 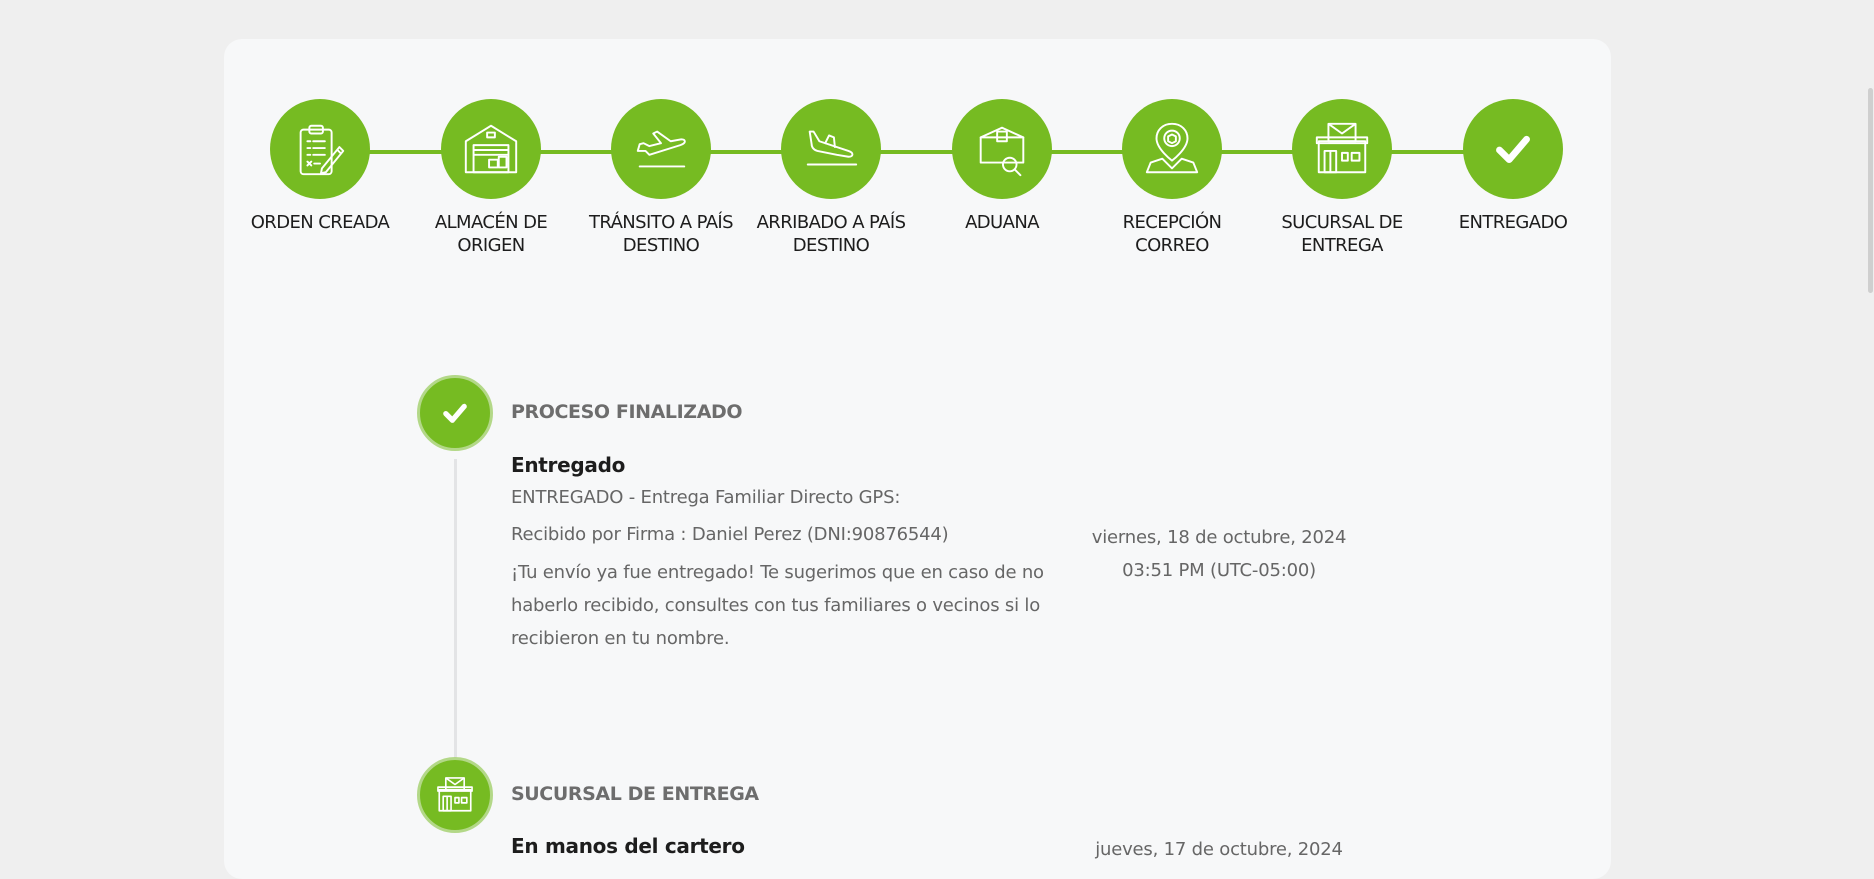 I want to click on step-orden-creada: ORDEN CREADA, so click(x=320, y=166).